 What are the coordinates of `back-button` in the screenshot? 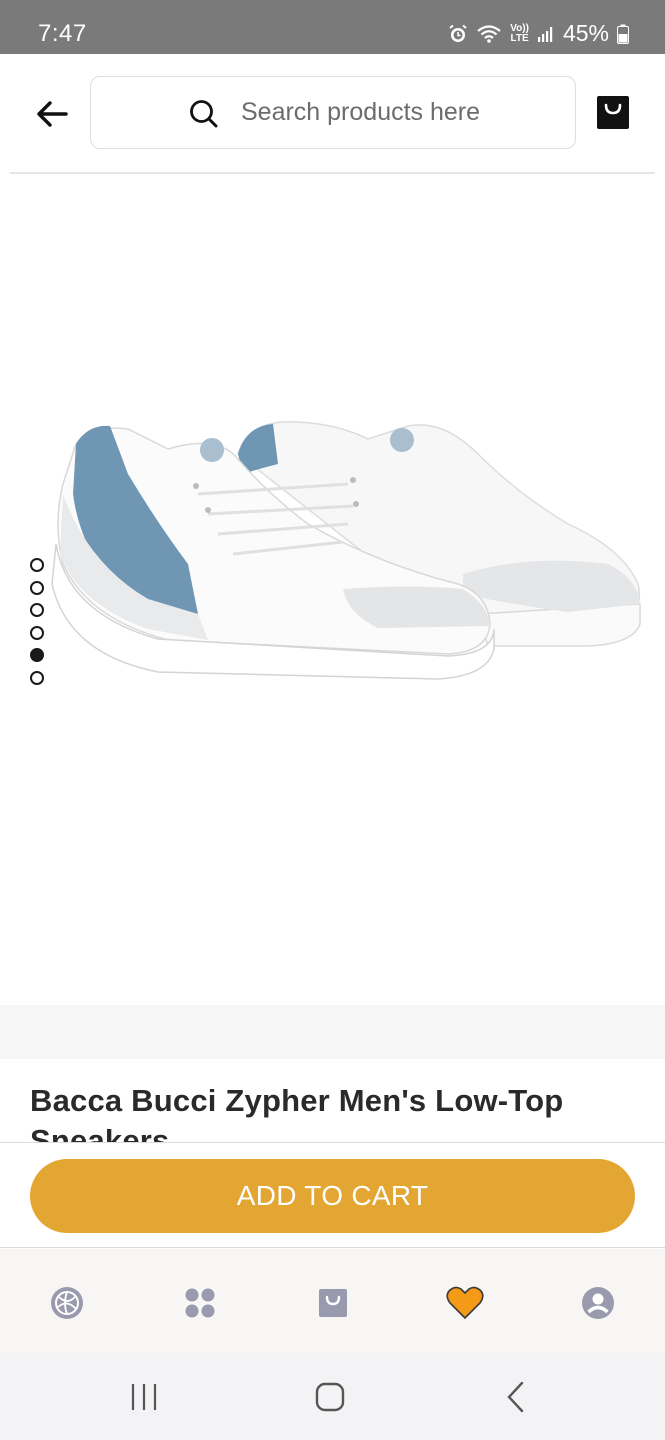 It's located at (52, 114).